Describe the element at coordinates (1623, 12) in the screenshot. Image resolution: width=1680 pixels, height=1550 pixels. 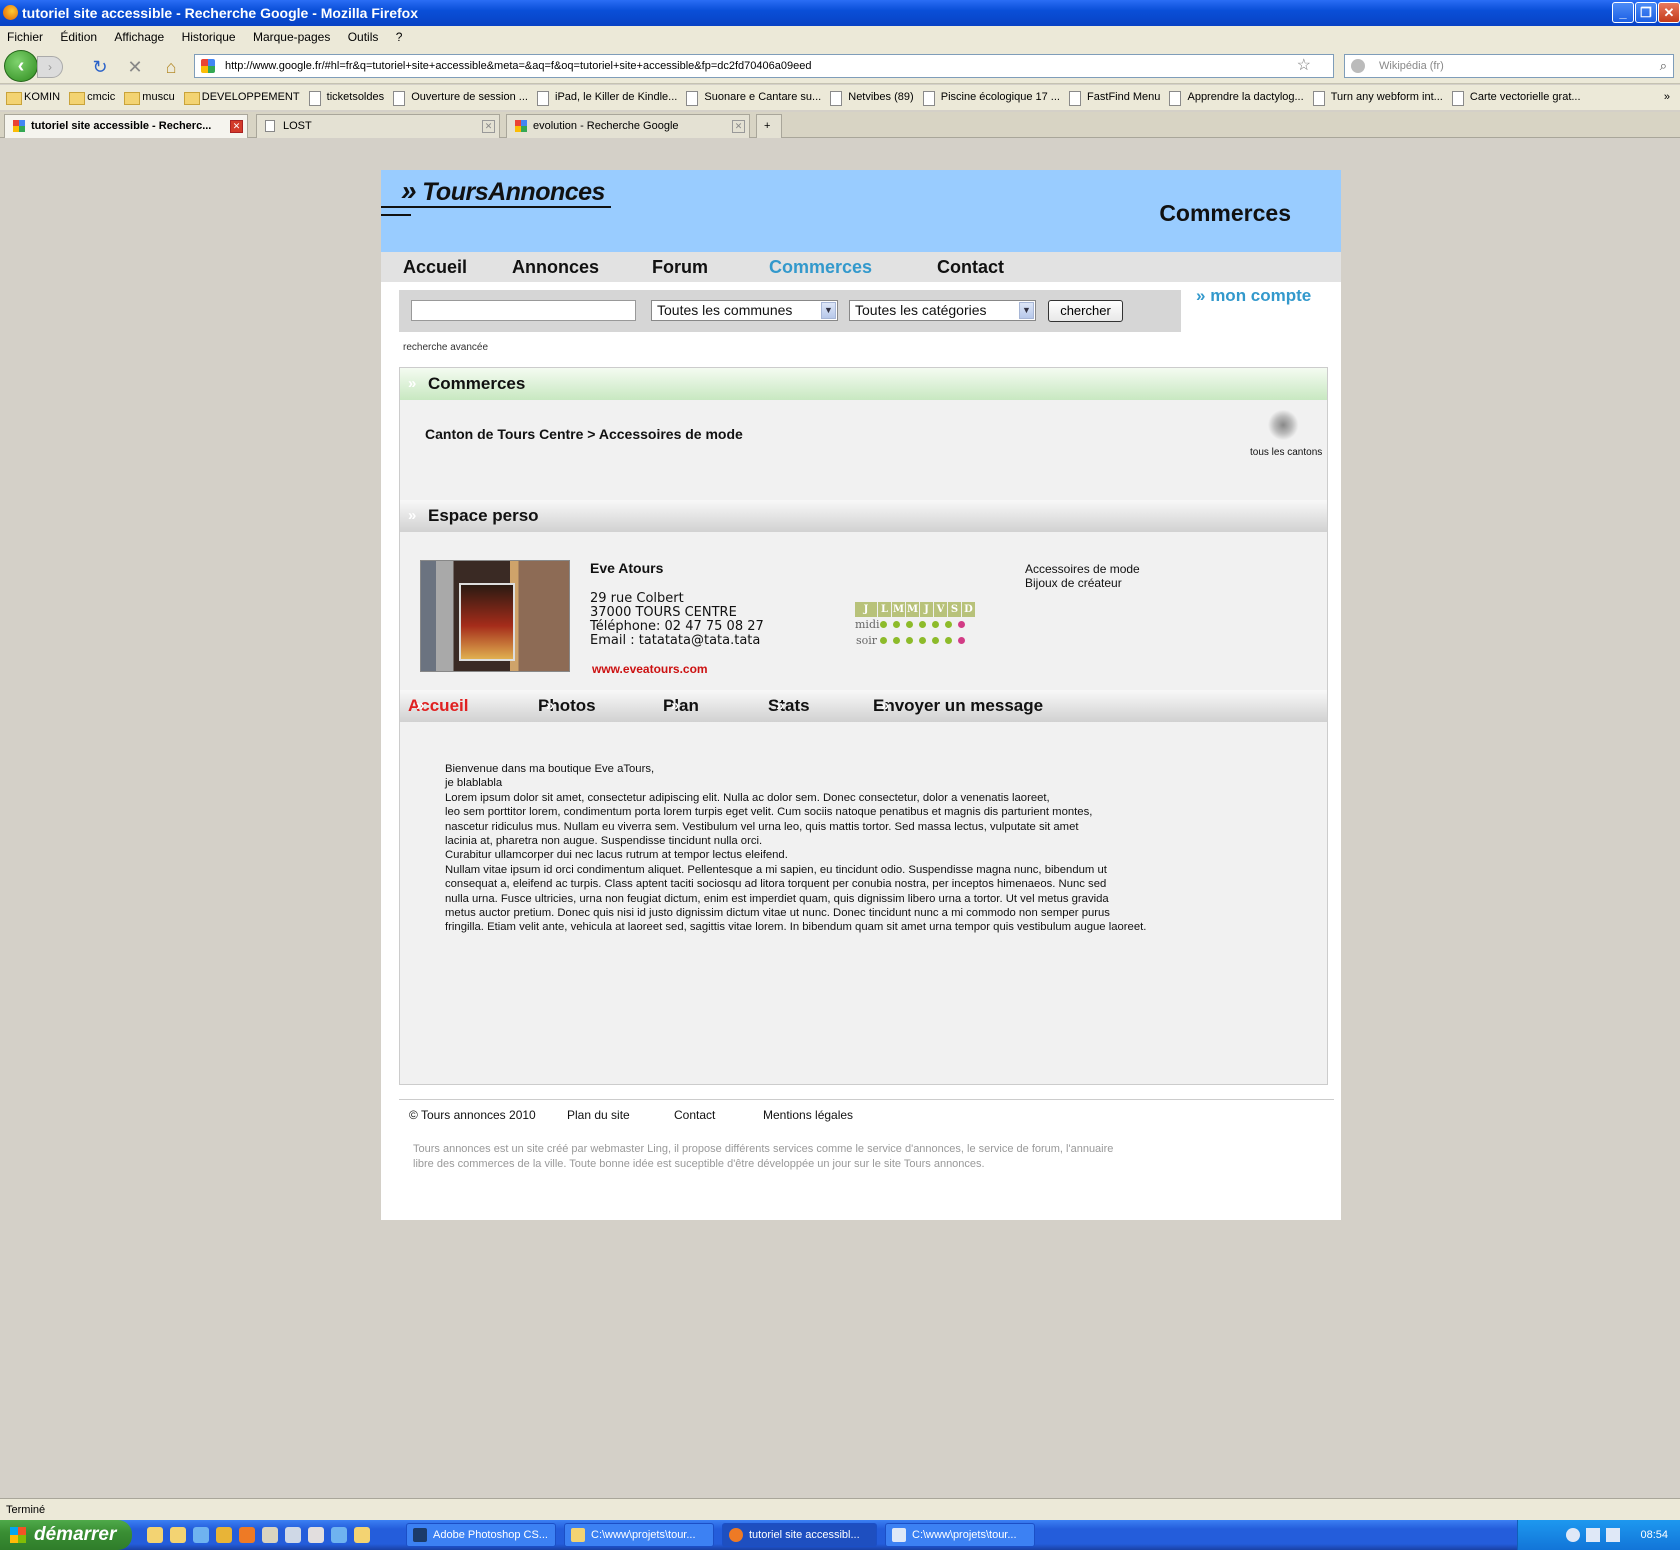
I see `minimize-button: _` at that location.